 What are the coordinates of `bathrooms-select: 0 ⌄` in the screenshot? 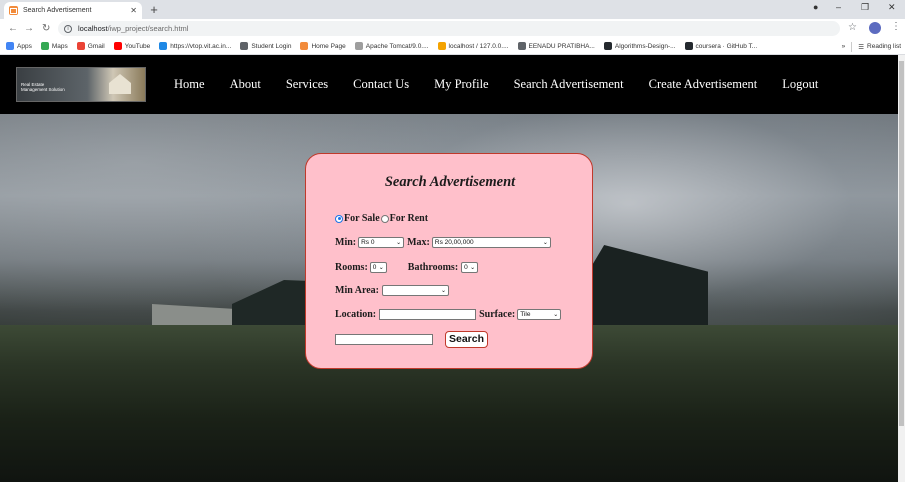 It's located at (470, 267).